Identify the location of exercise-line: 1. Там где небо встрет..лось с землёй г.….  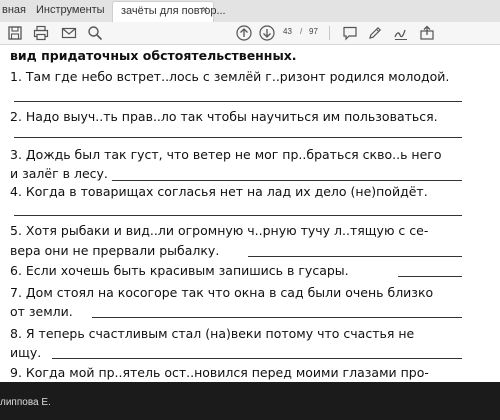
(230, 76).